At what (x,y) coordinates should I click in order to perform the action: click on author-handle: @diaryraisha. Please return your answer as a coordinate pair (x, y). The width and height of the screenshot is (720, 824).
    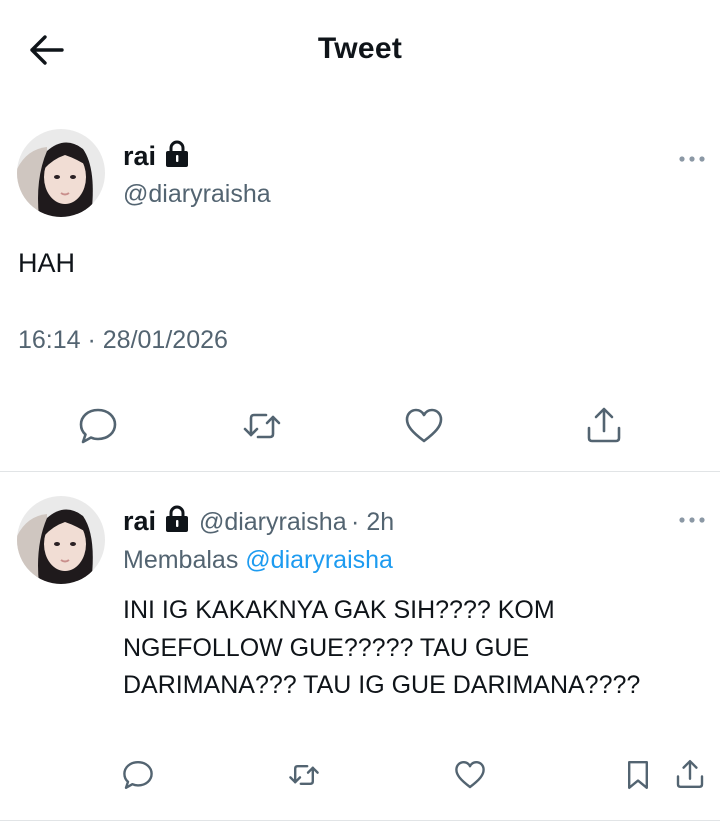
    Looking at the image, I should click on (197, 194).